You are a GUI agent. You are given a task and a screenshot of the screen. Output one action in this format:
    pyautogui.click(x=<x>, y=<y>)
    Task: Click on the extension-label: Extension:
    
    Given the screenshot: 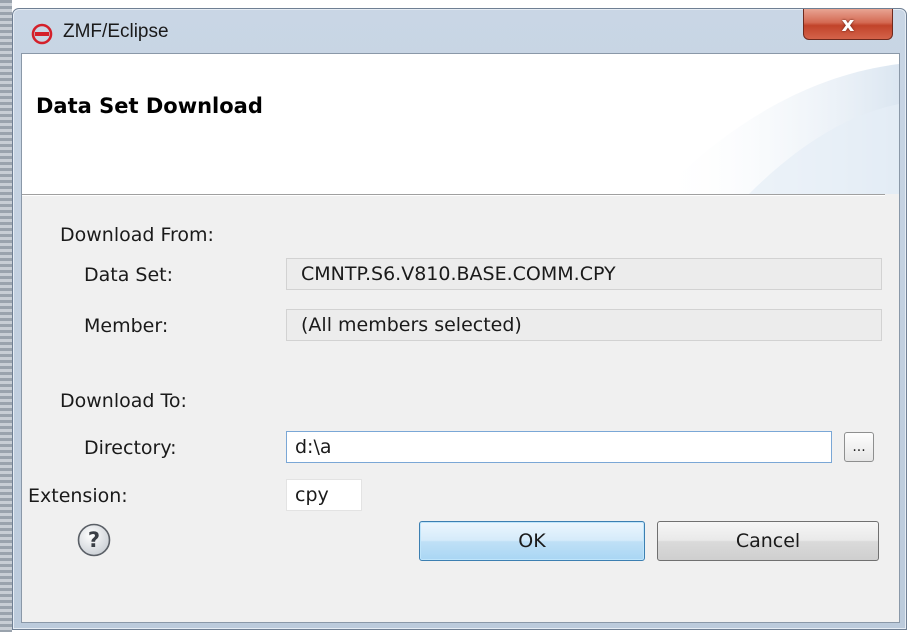 What is the action you would take?
    pyautogui.click(x=78, y=496)
    